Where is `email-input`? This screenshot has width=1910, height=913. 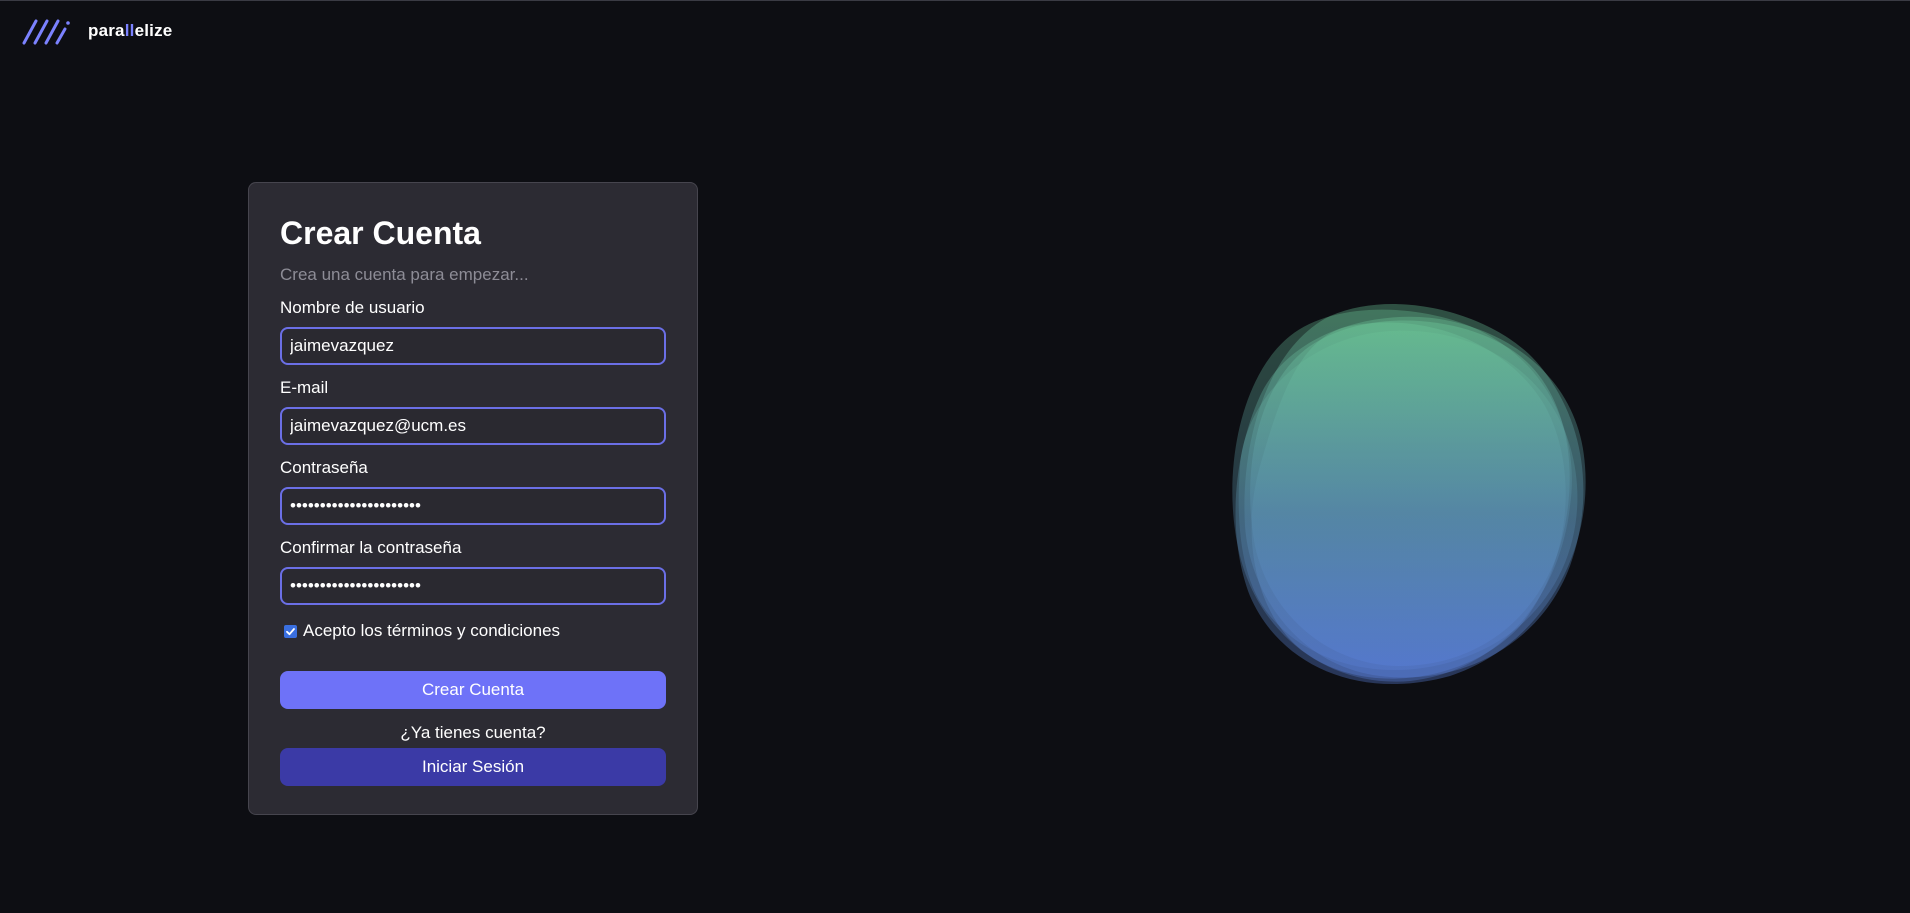 email-input is located at coordinates (473, 426).